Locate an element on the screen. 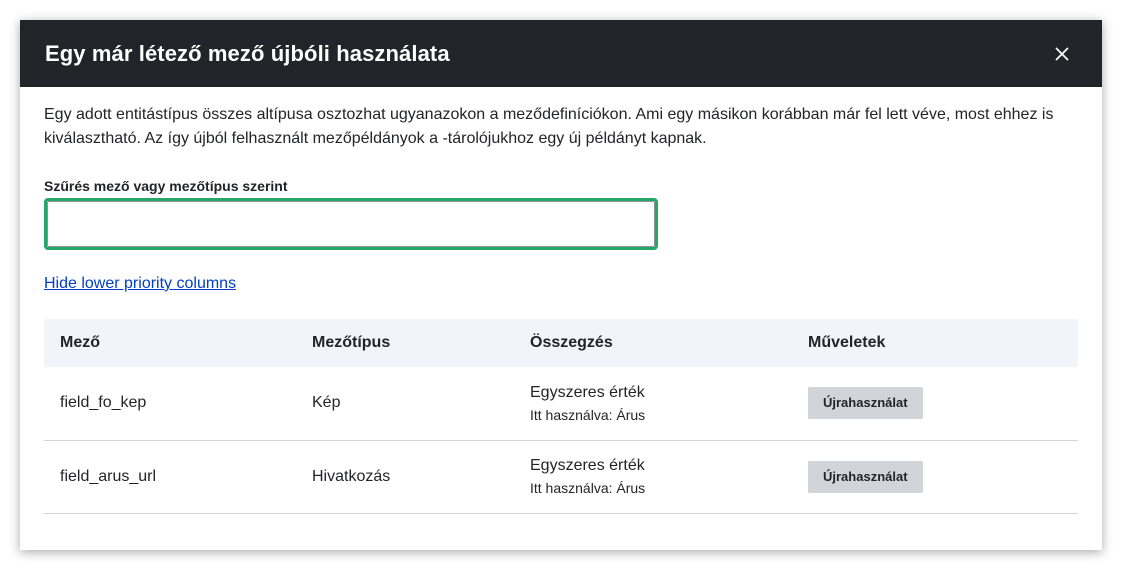 The width and height of the screenshot is (1122, 571). filter-focus-ring is located at coordinates (351, 224).